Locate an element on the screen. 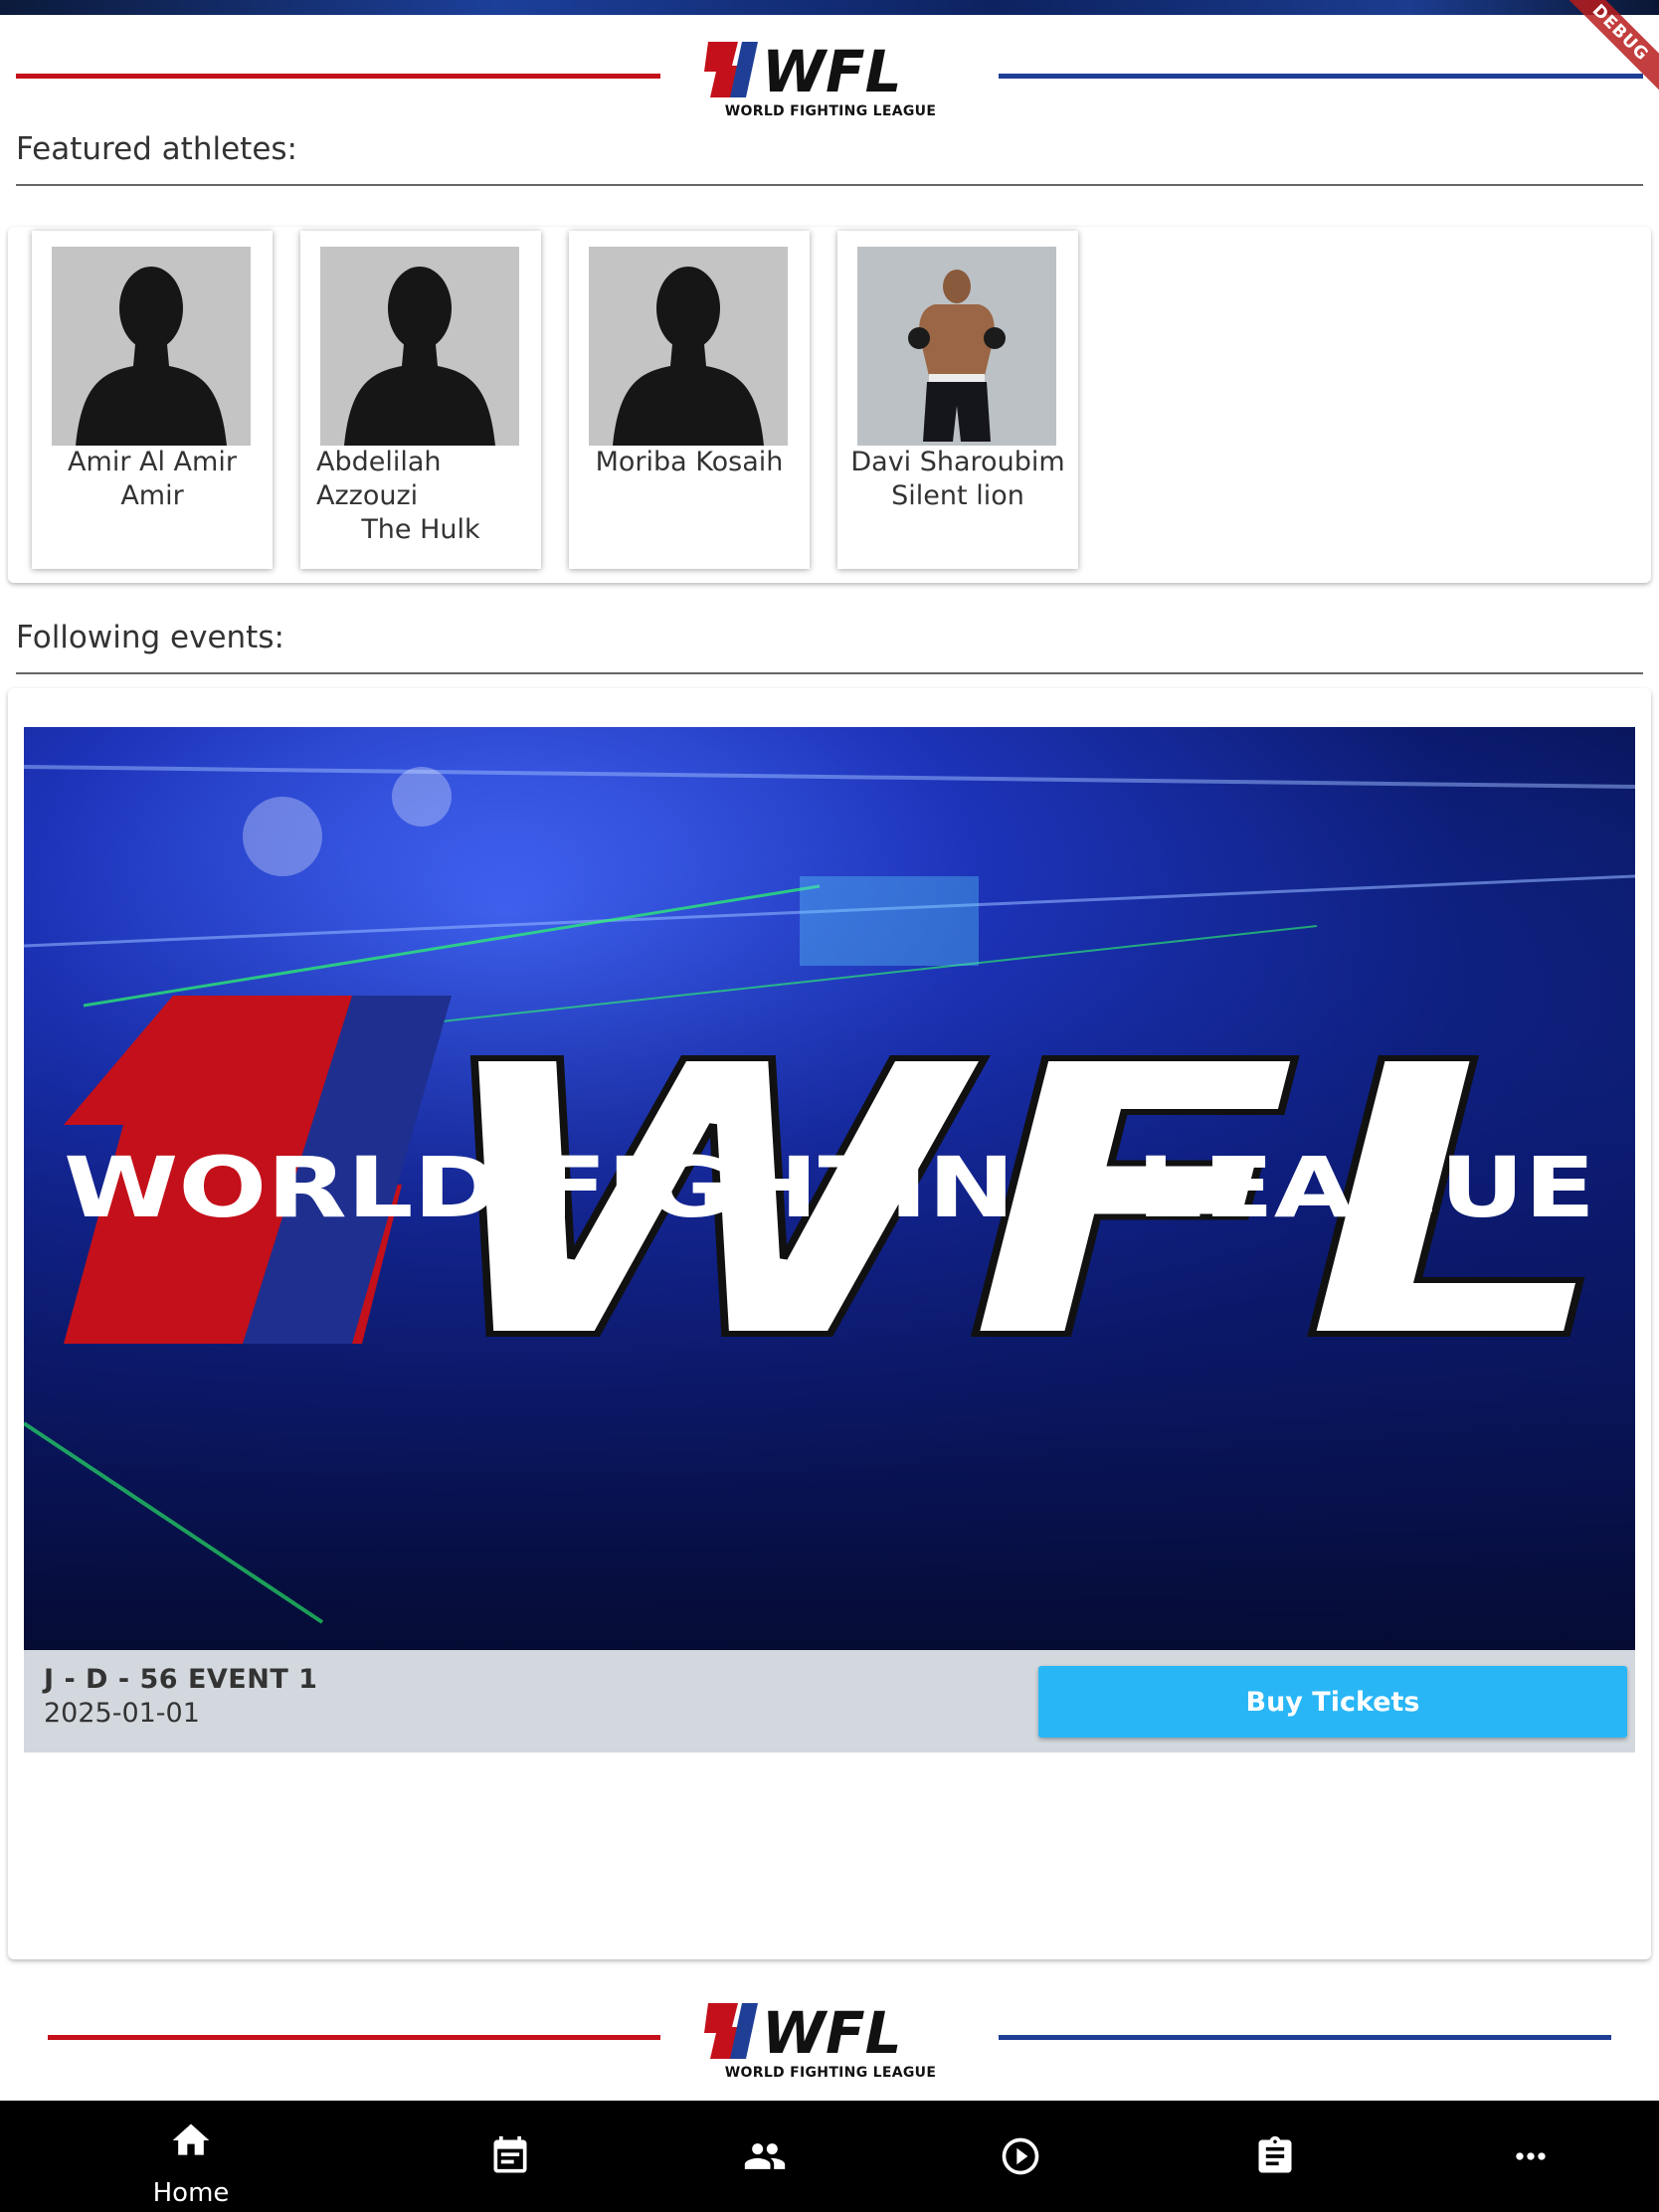  nav-item-events is located at coordinates (510, 2156).